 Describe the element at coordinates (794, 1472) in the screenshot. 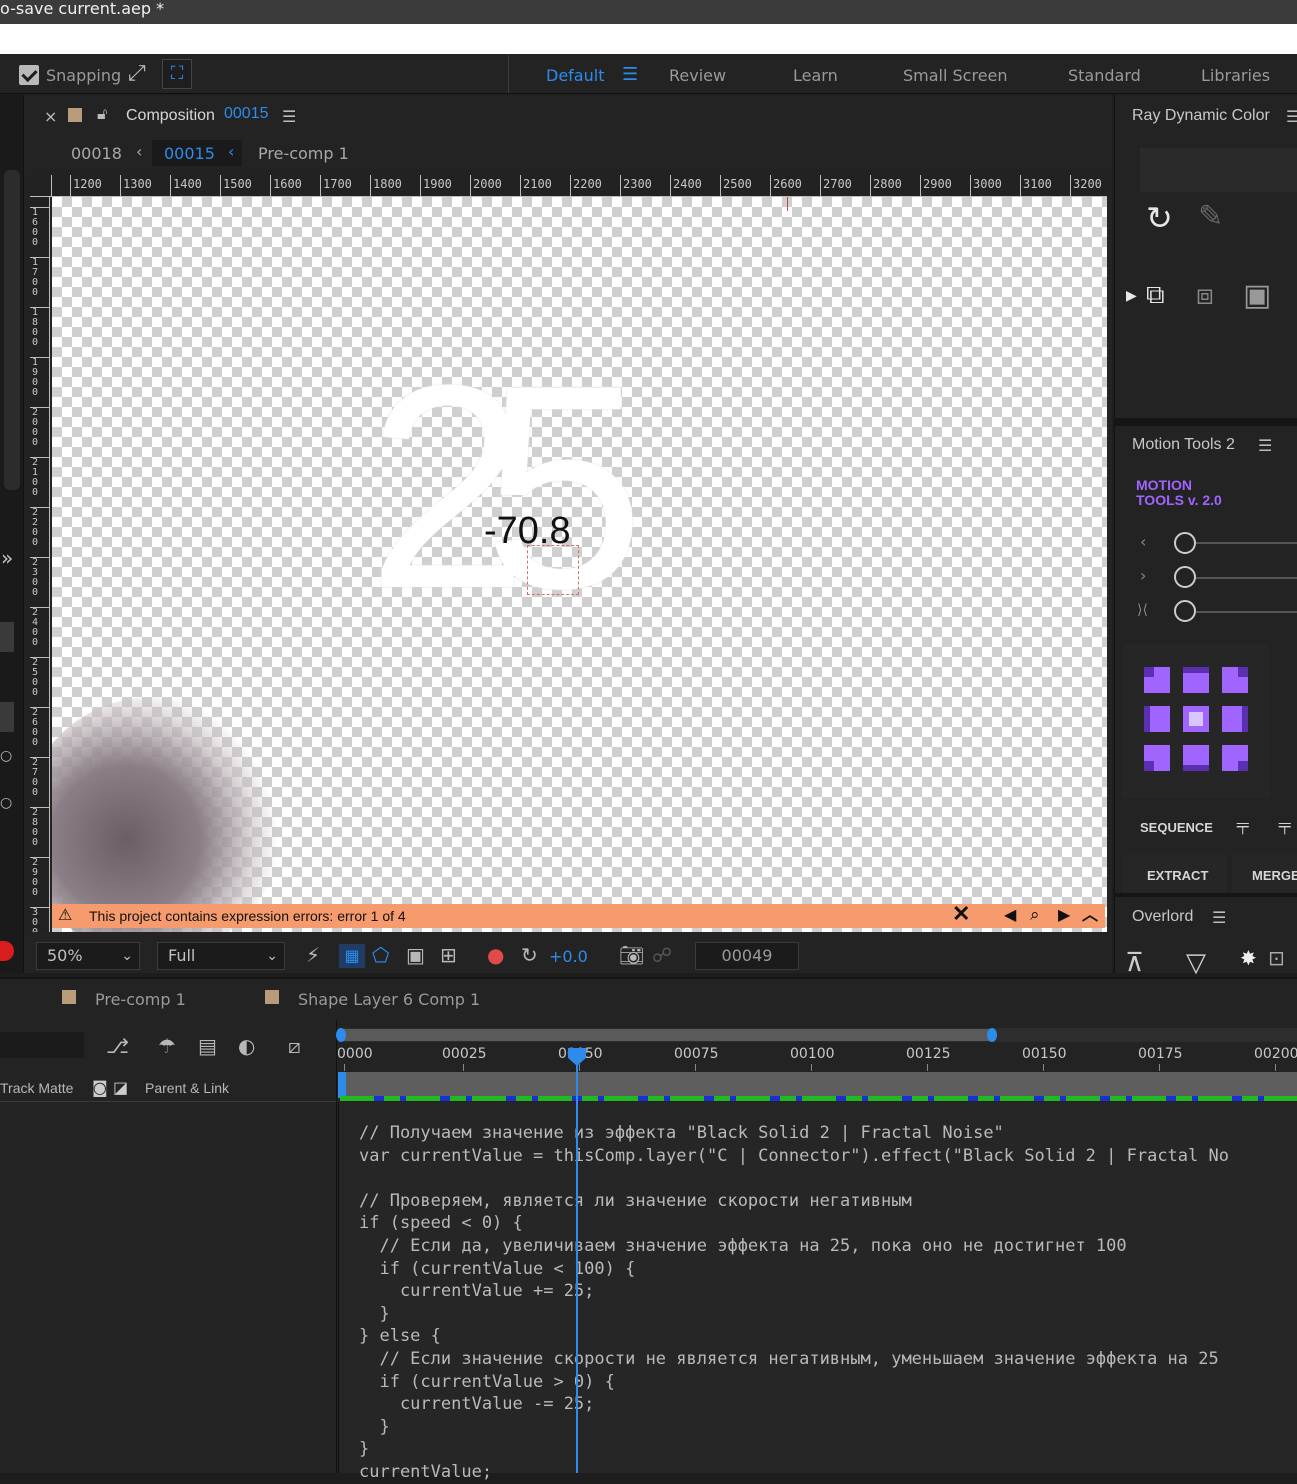

I see `code-line: currentValue;` at that location.